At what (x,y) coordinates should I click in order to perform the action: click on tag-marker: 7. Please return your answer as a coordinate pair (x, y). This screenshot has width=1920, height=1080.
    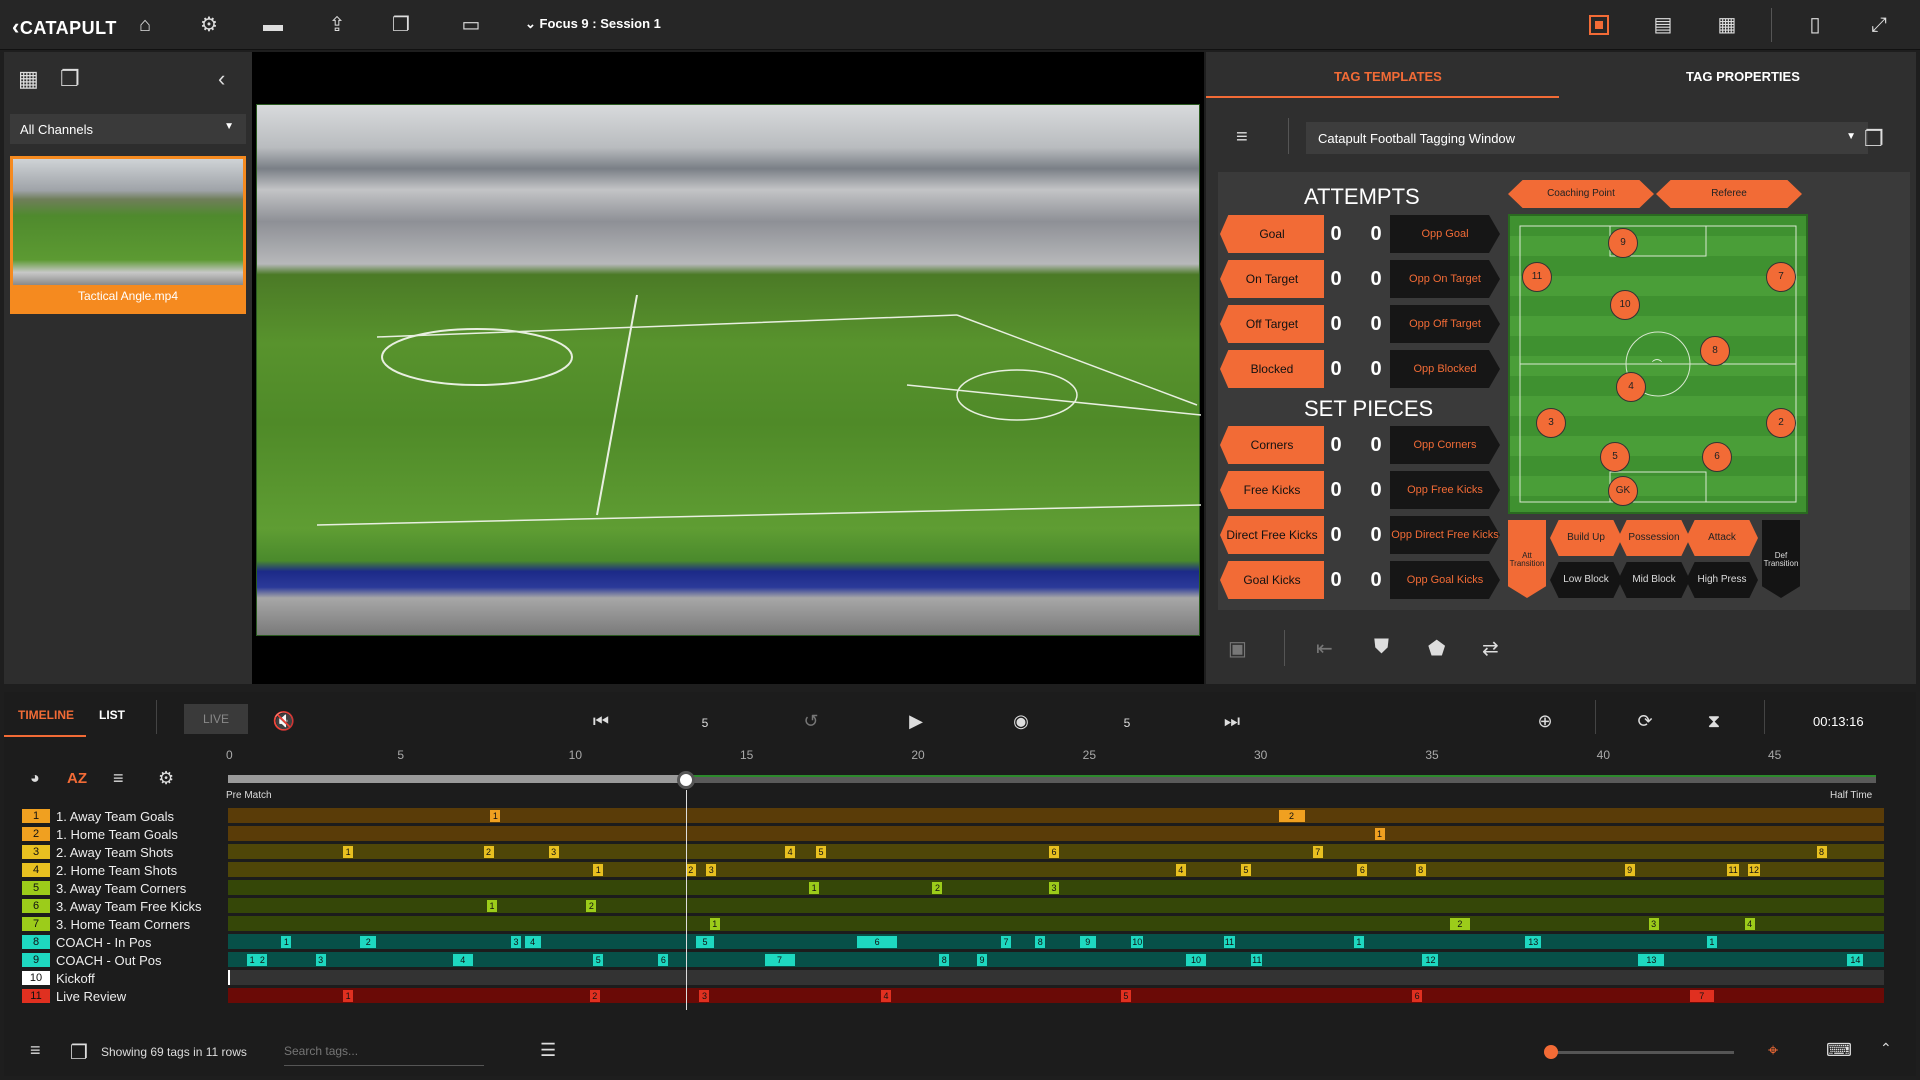
    Looking at the image, I should click on (1701, 996).